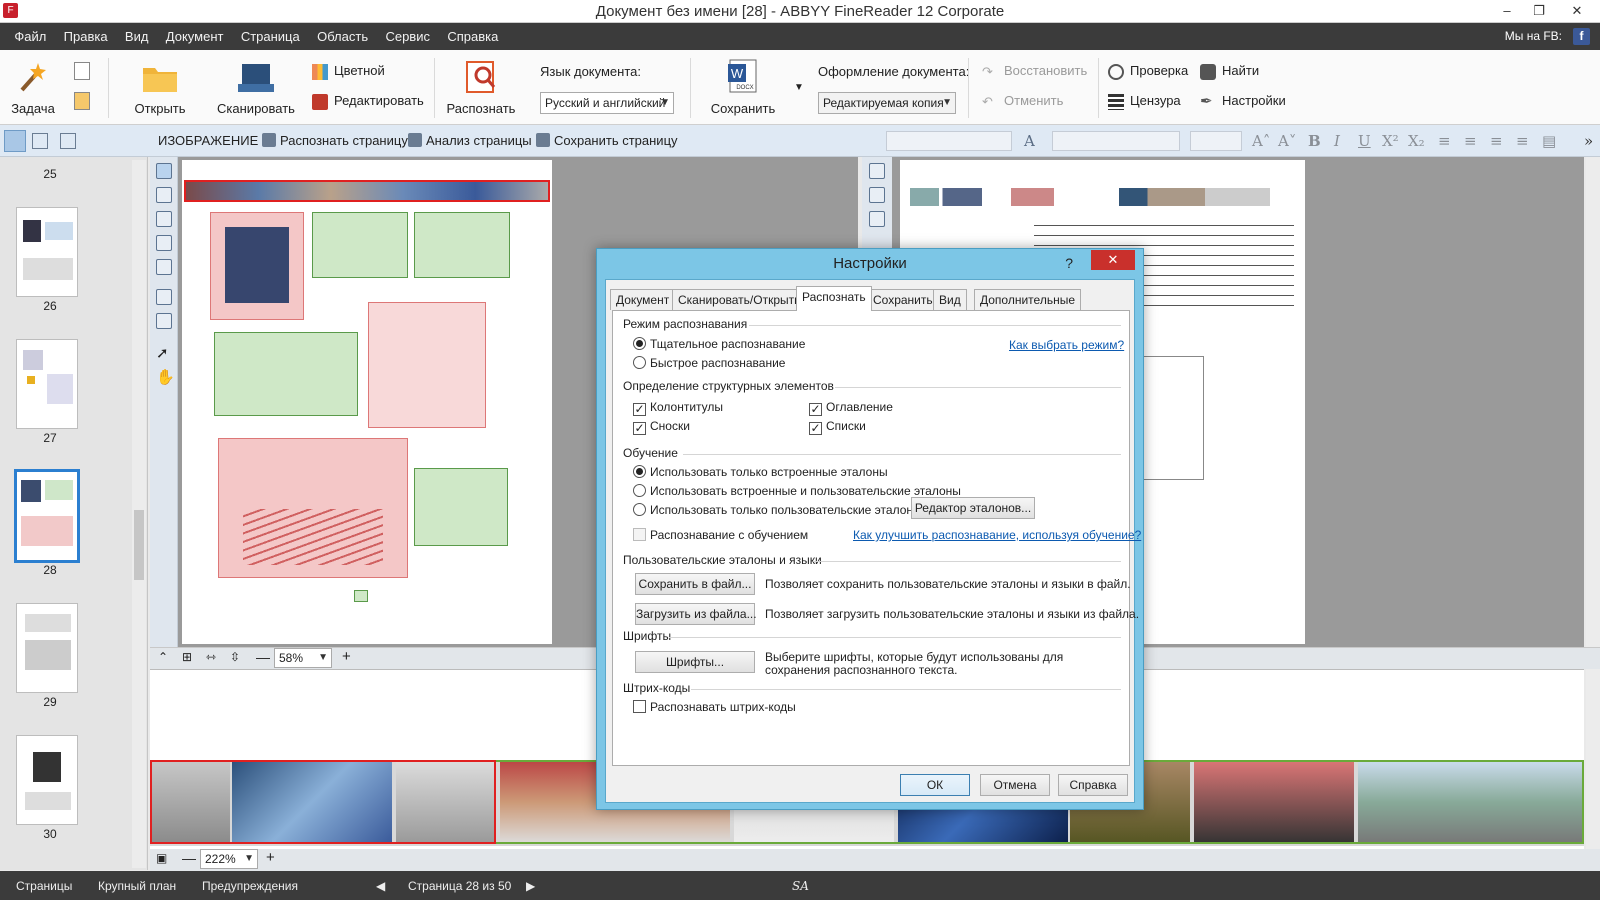  Describe the element at coordinates (139, 514) in the screenshot. I see `pages-scrollbar` at that location.